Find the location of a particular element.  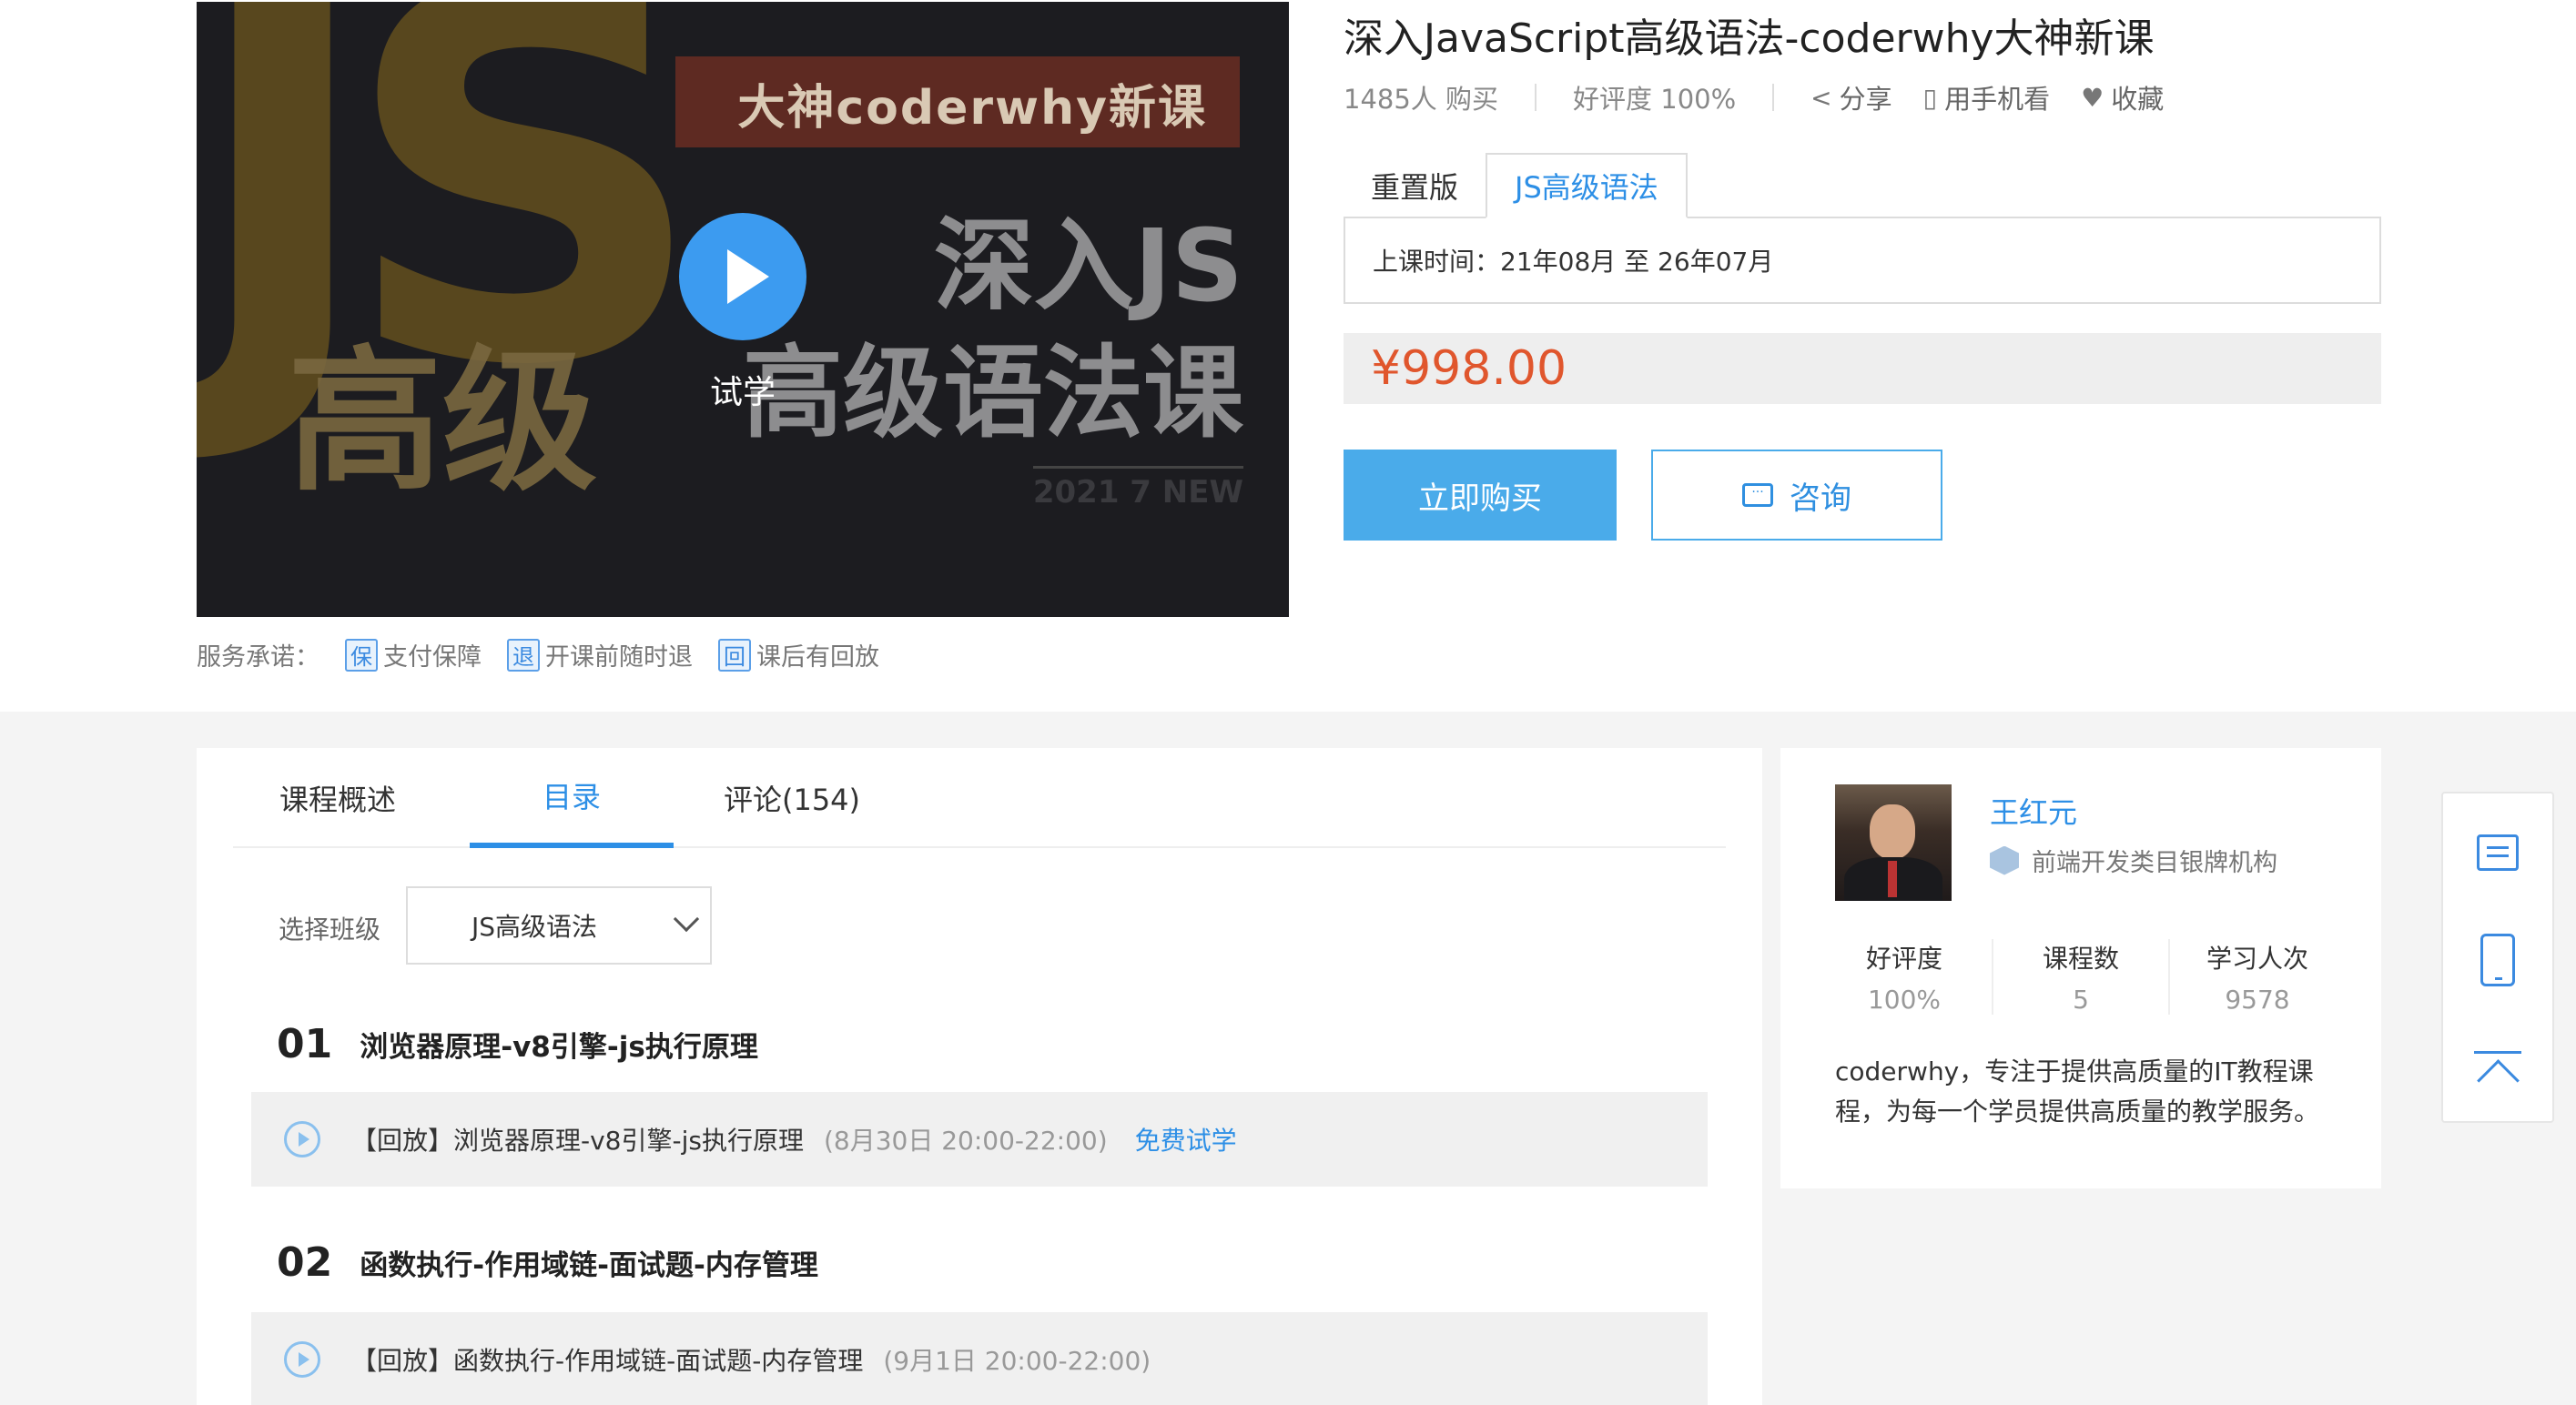

lesson-title: 【回放】浏览器原理-v8引擎-js执行原理 is located at coordinates (577, 1141).